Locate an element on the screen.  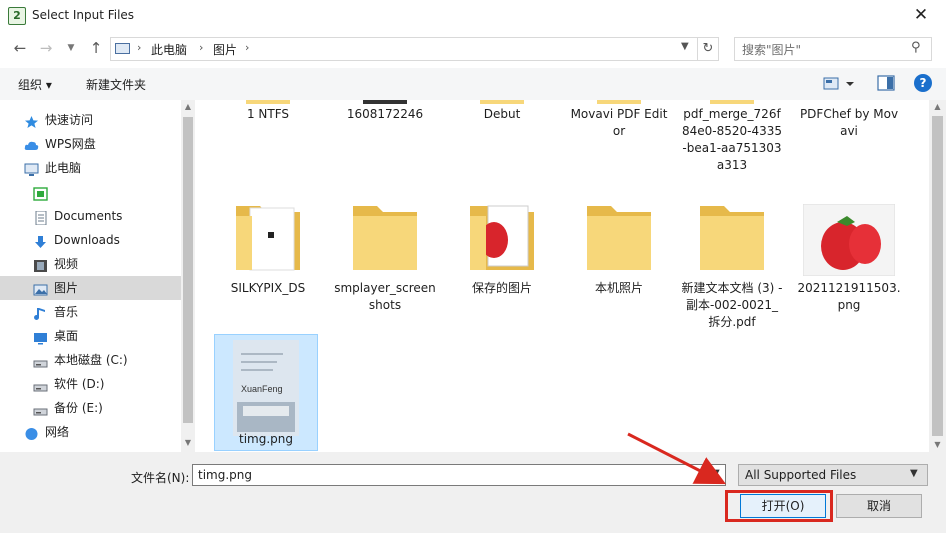
sidebar-item-label: 音乐 is located at coordinates (66, 312).